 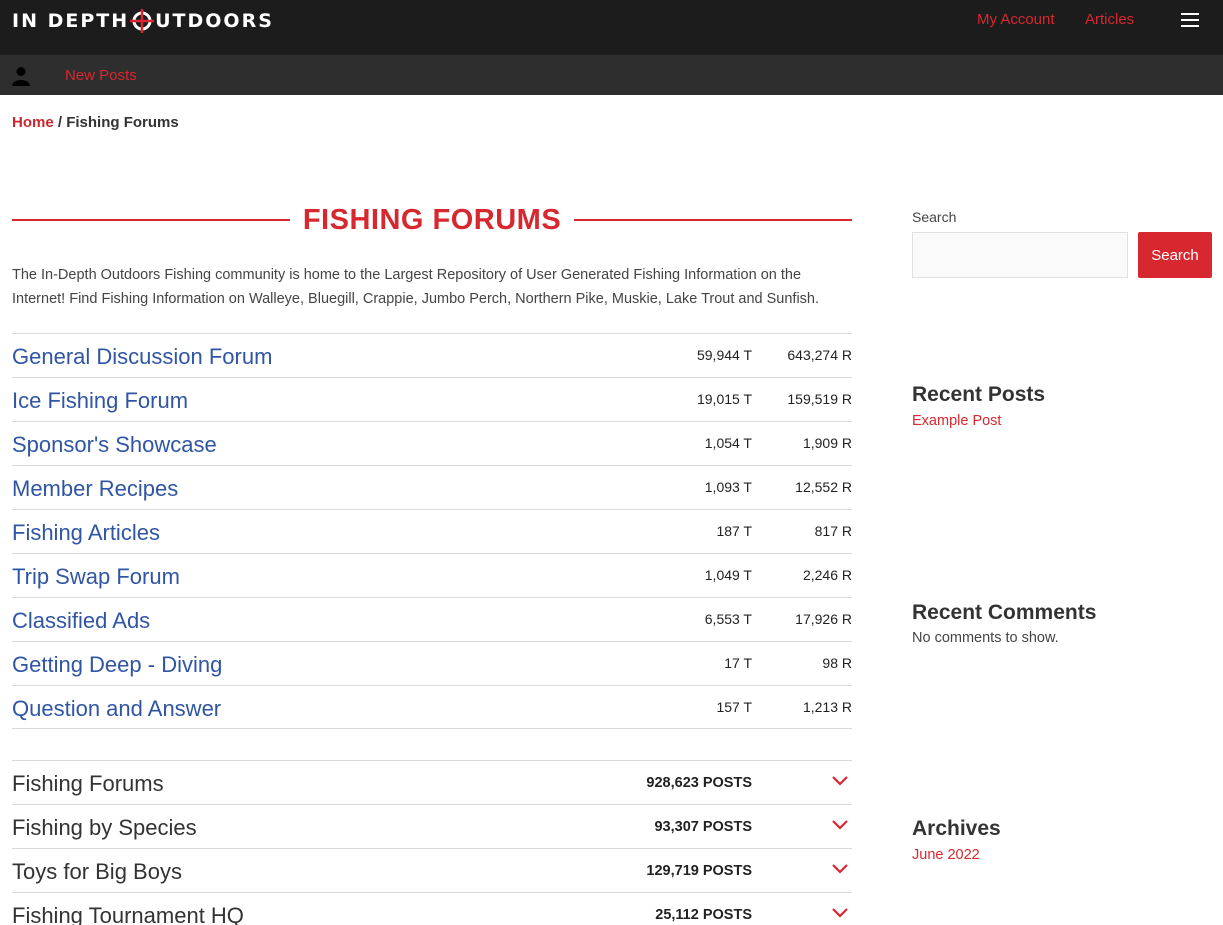 What do you see at coordinates (837, 663) in the screenshot?
I see `forum-replies-count: 98 R` at bounding box center [837, 663].